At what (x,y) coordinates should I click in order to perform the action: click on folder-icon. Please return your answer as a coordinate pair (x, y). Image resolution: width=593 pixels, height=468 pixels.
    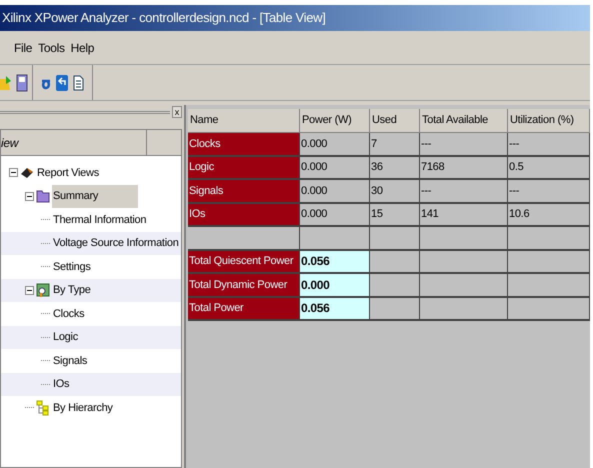
    Looking at the image, I should click on (43, 196).